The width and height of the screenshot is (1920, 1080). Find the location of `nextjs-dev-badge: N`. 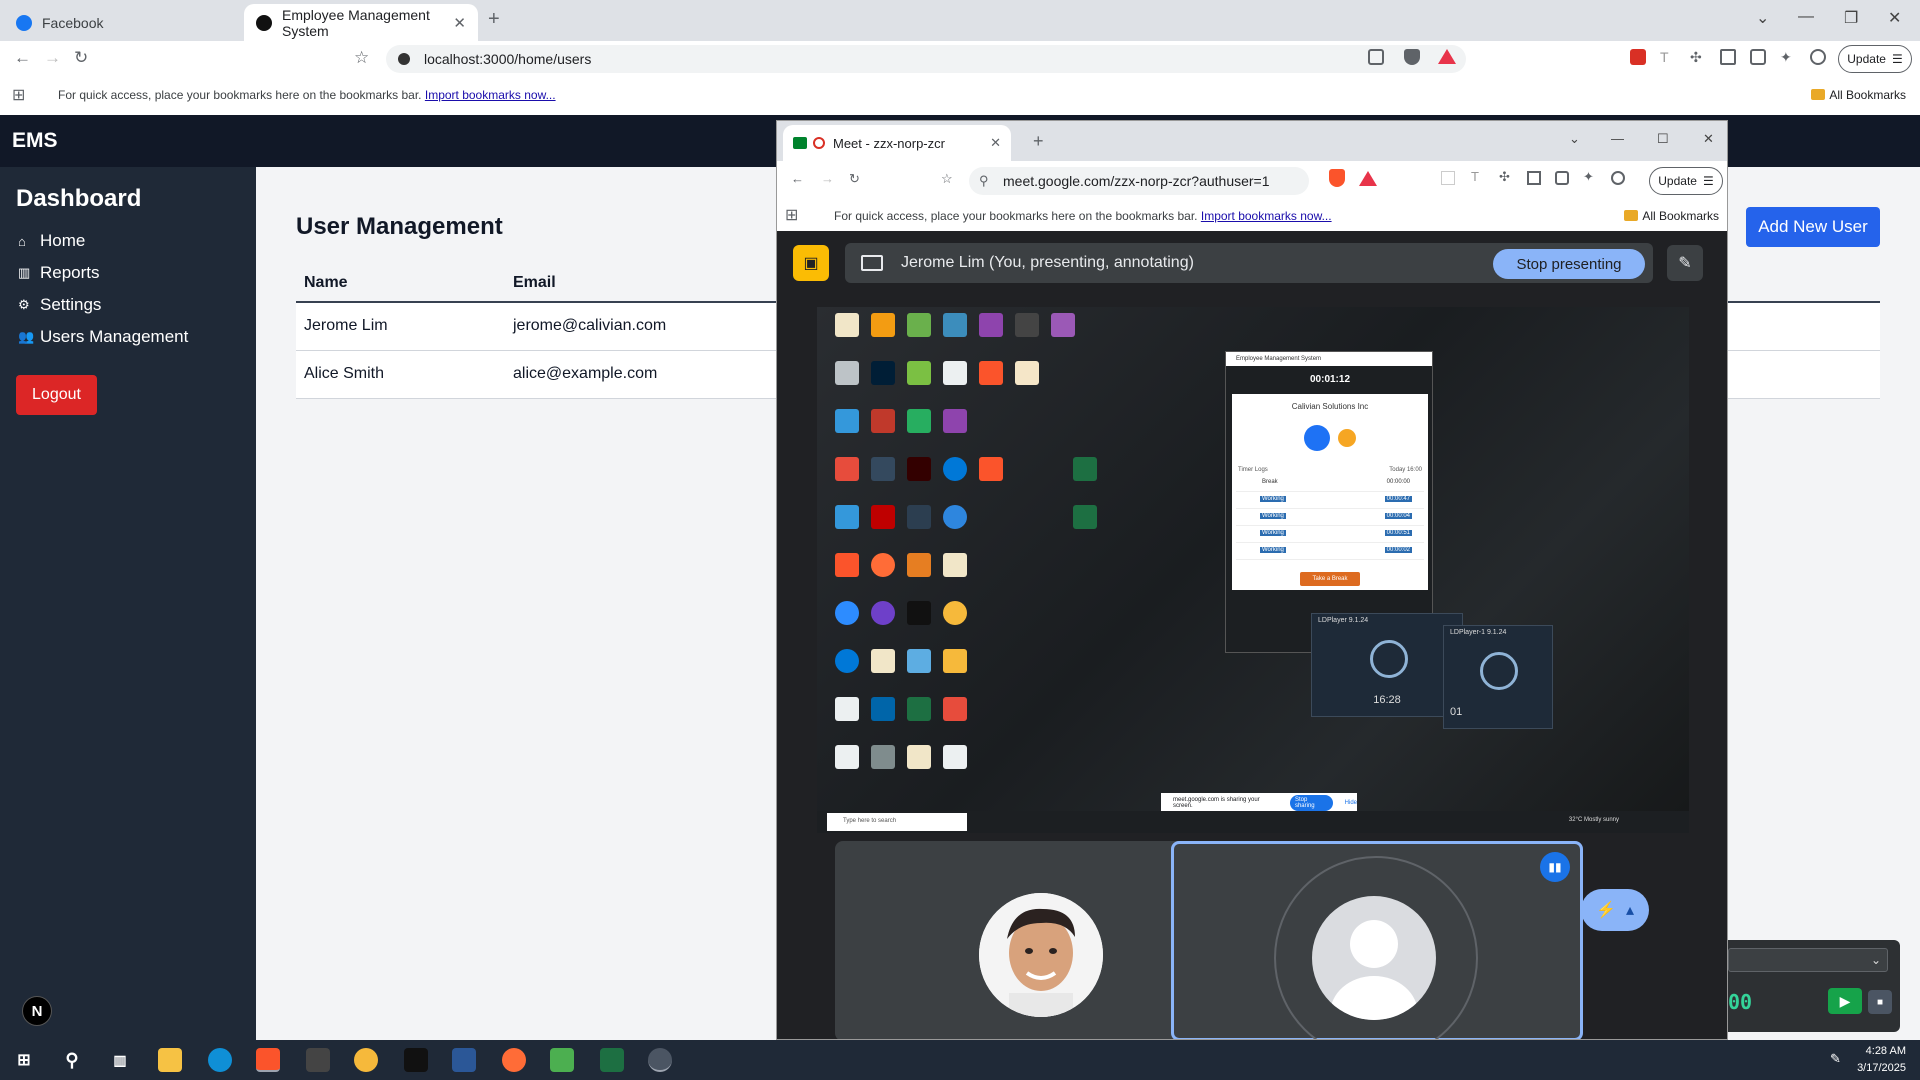

nextjs-dev-badge: N is located at coordinates (37, 1011).